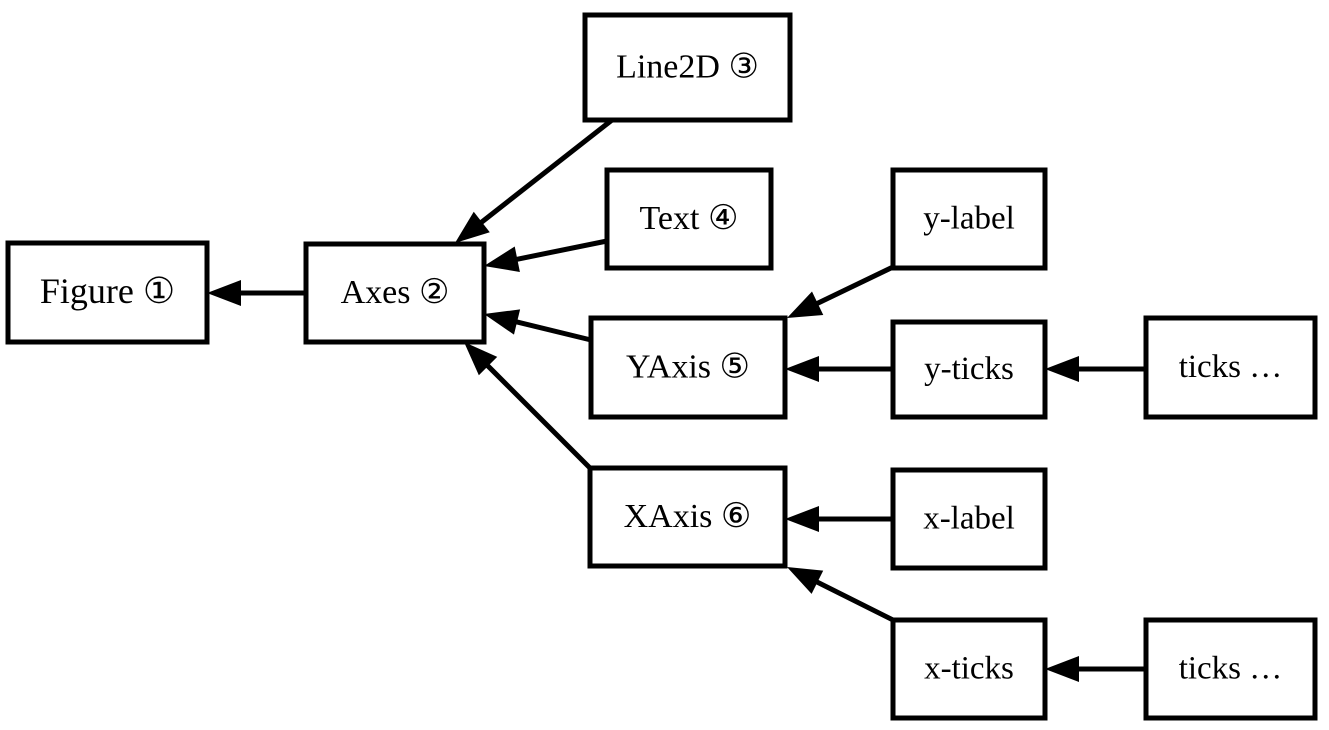  I want to click on x-label-node: x-label, so click(969, 519).